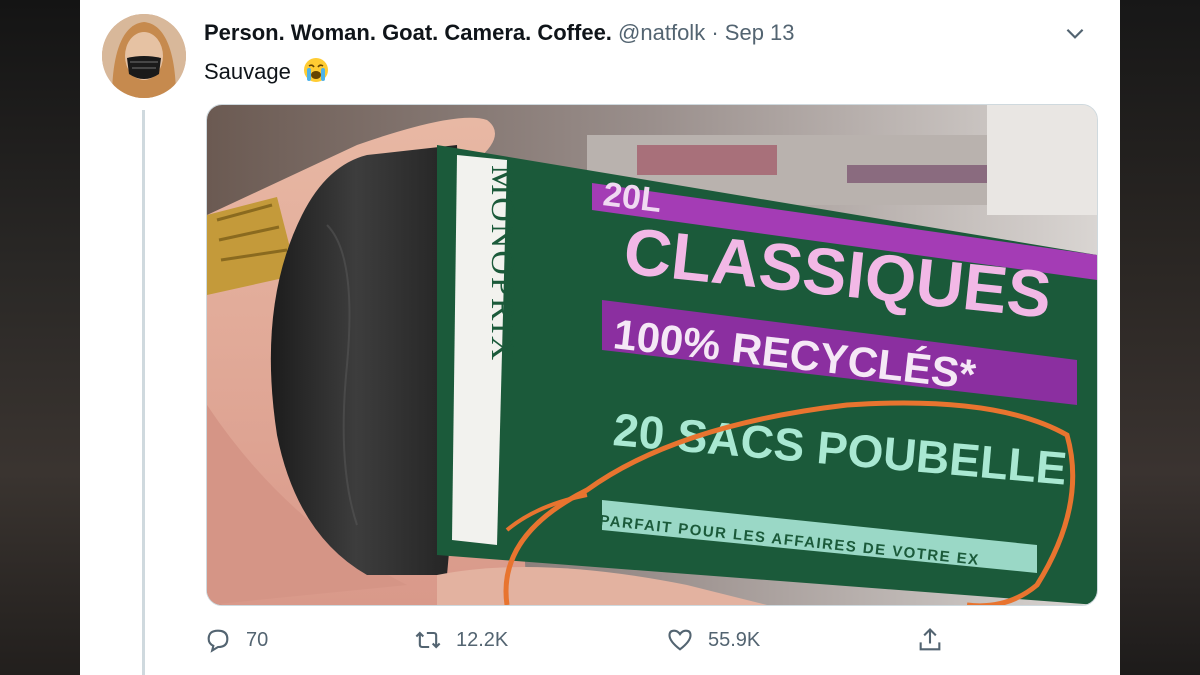 This screenshot has height=675, width=1200. I want to click on retweet-button: 12.2K, so click(461, 640).